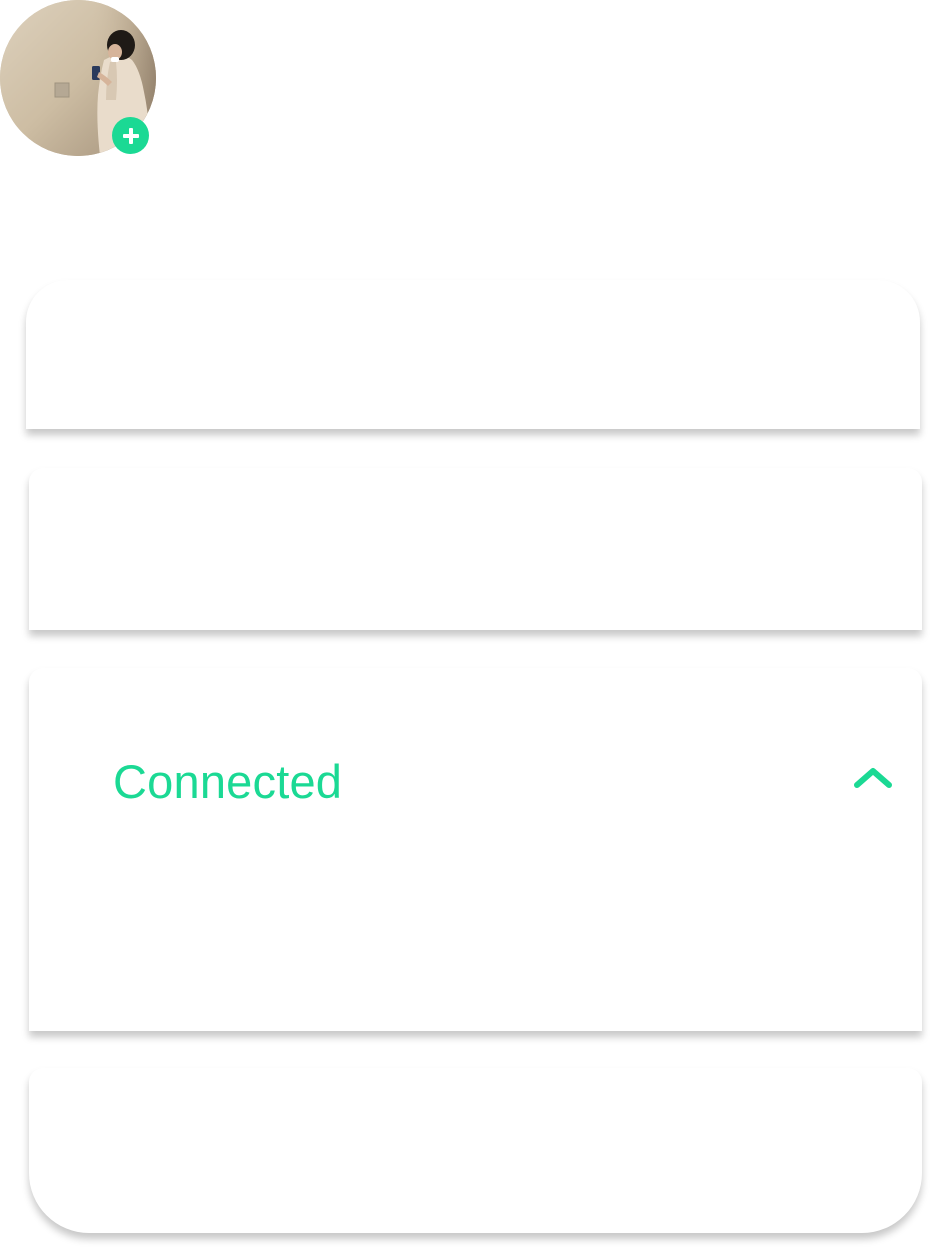 The width and height of the screenshot is (935, 1257). I want to click on profile-card-bottom, so click(475, 1150).